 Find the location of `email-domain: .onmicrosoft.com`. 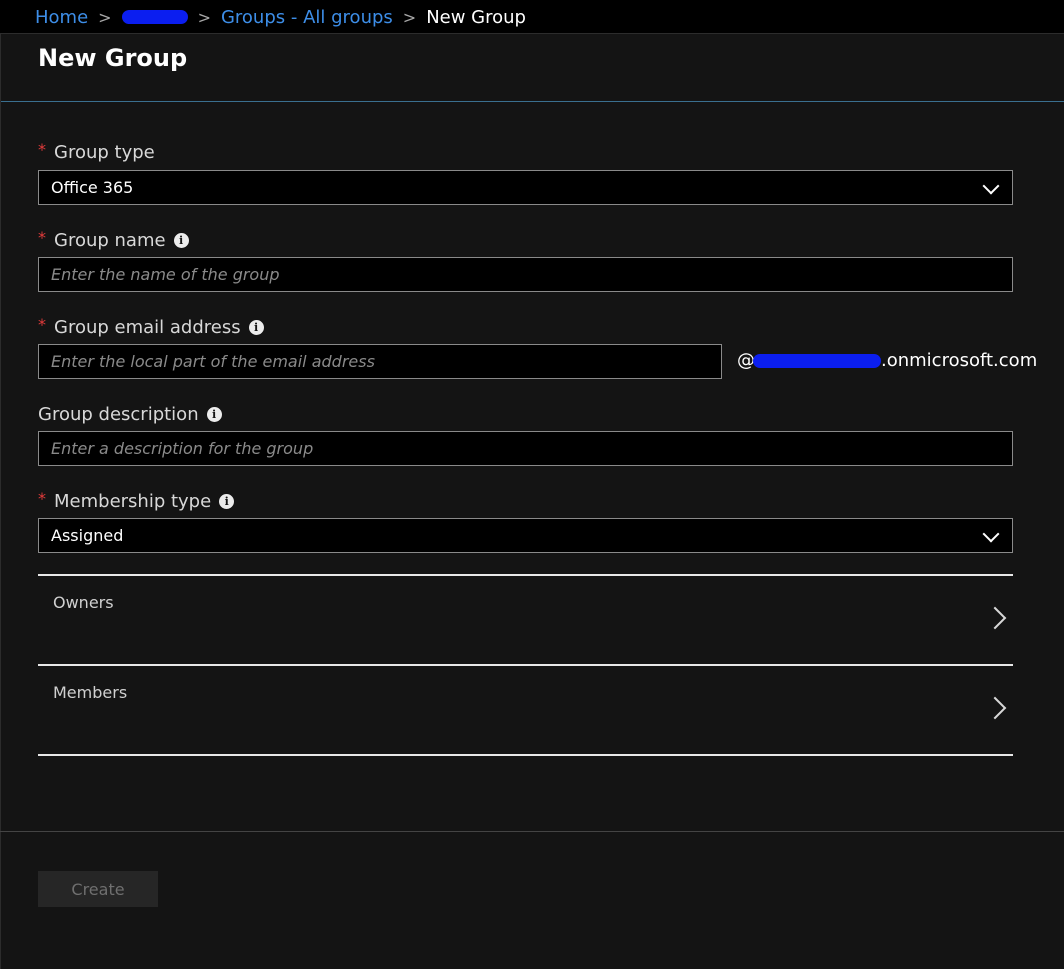

email-domain: .onmicrosoft.com is located at coordinates (959, 360).